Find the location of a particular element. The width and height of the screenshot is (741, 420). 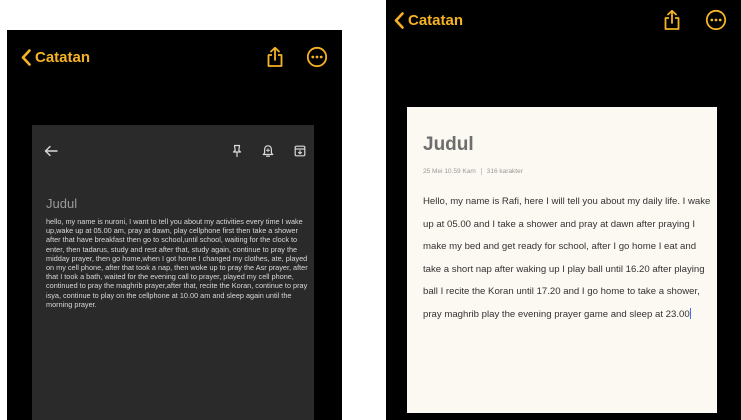

right-nav-actions is located at coordinates (695, 20).